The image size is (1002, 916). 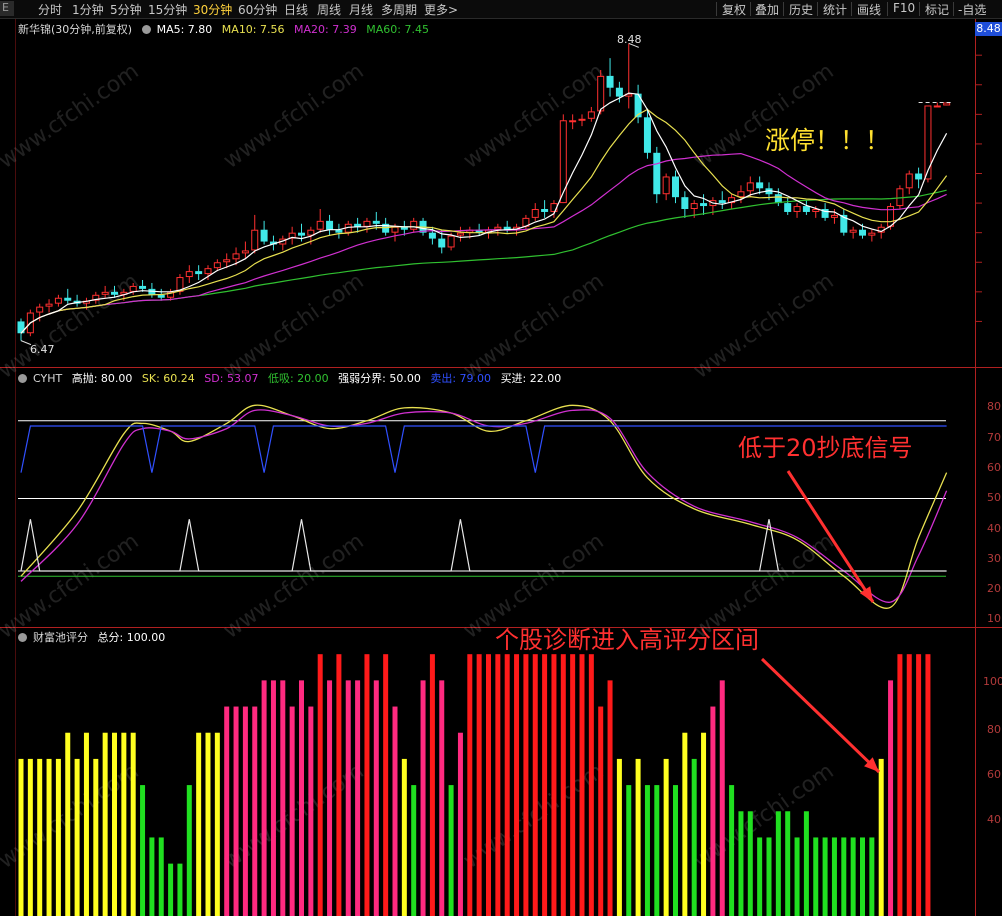 I want to click on cyht-axis-tick-30: 30, so click(x=994, y=558).